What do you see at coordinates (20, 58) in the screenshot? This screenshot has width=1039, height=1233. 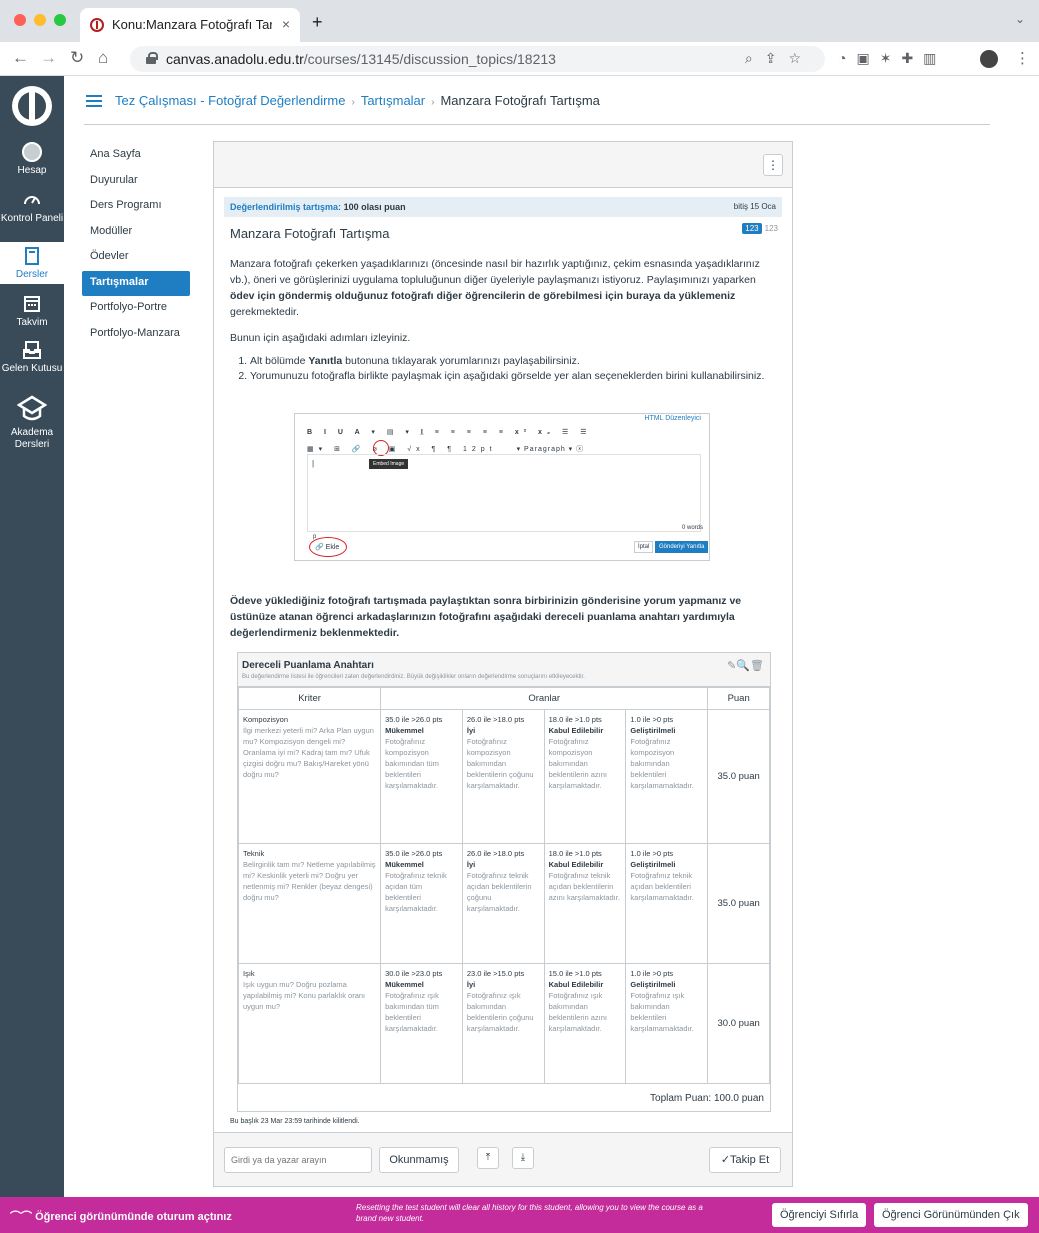 I see `back-button: ←` at bounding box center [20, 58].